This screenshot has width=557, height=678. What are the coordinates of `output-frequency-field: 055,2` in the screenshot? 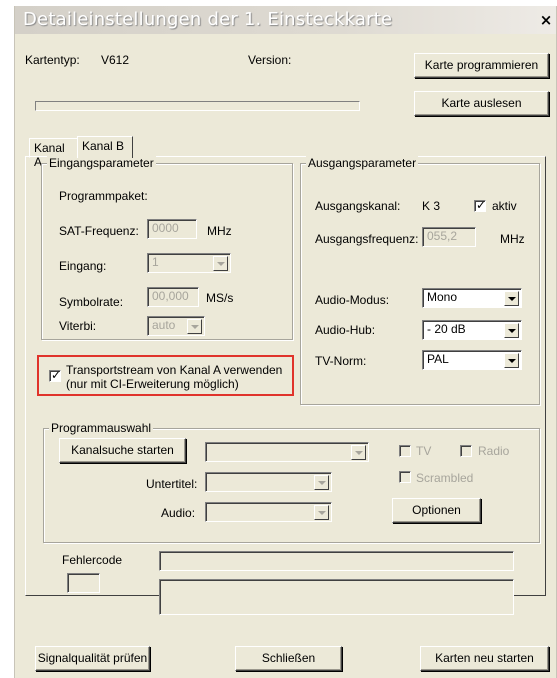 It's located at (449, 237).